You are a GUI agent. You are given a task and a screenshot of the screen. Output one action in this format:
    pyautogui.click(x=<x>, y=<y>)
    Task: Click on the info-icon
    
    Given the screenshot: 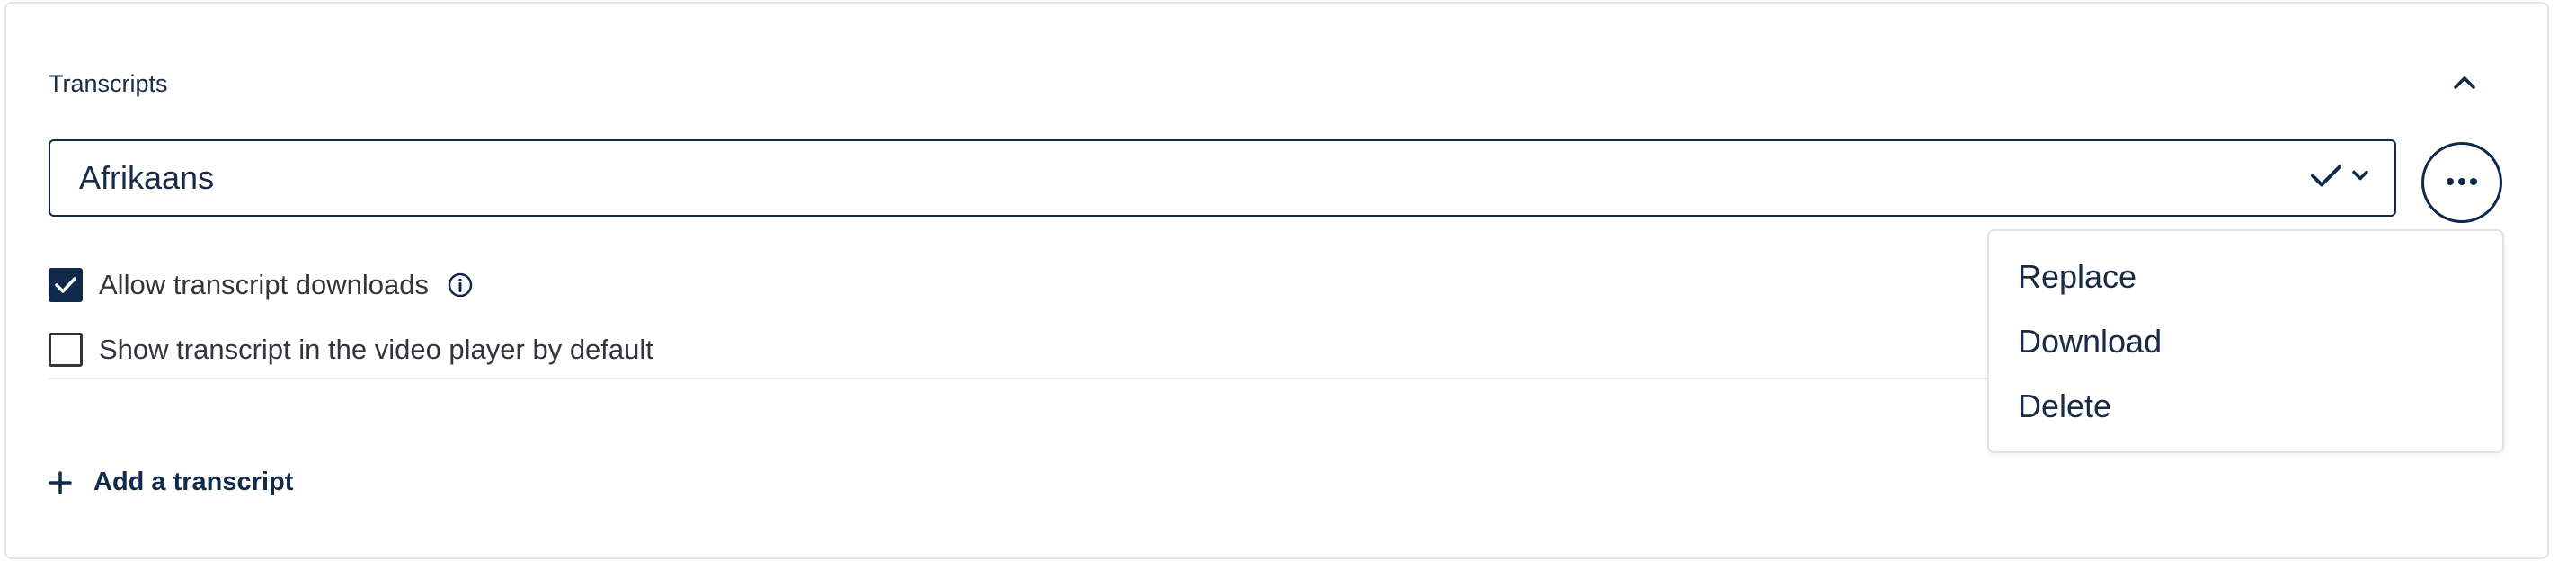 What is the action you would take?
    pyautogui.click(x=460, y=285)
    